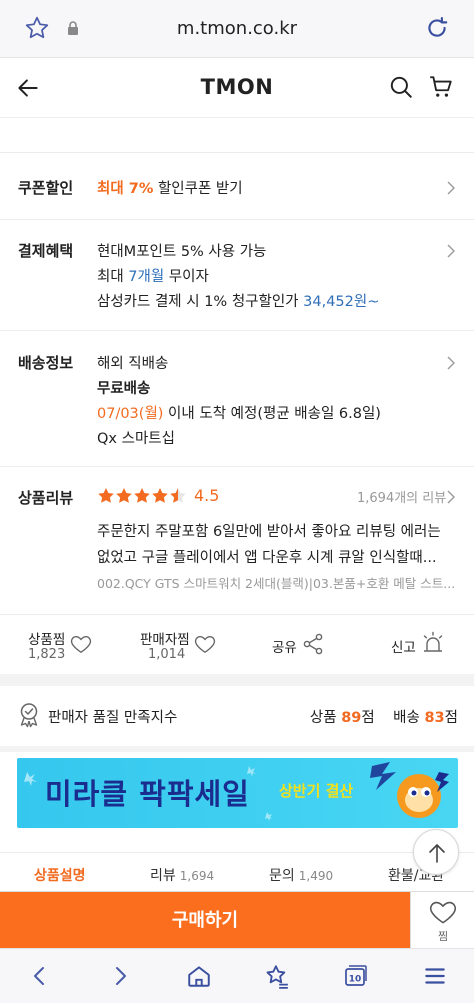  Describe the element at coordinates (22, 123) in the screenshot. I see `price-partial` at that location.